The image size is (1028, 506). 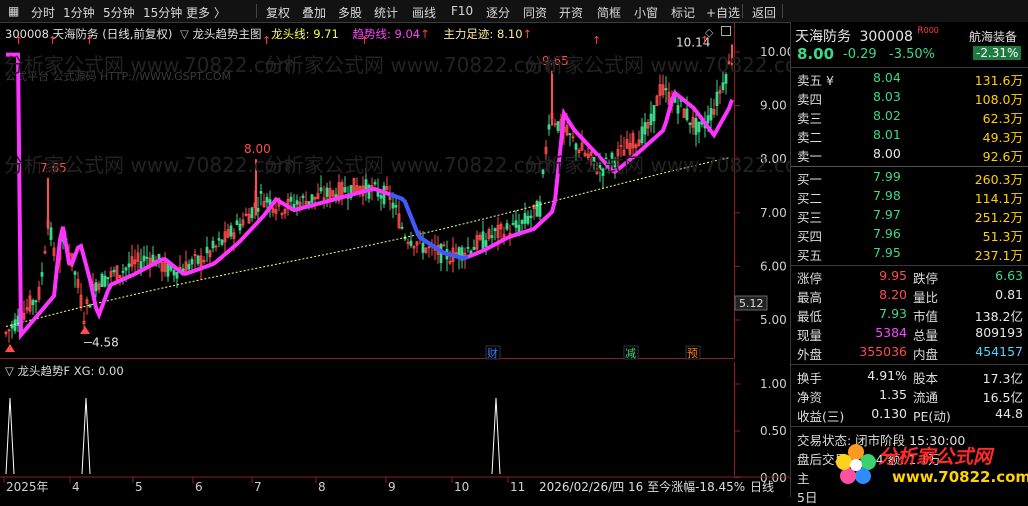 I want to click on toolbar-item-13: 开资, so click(x=571, y=12).